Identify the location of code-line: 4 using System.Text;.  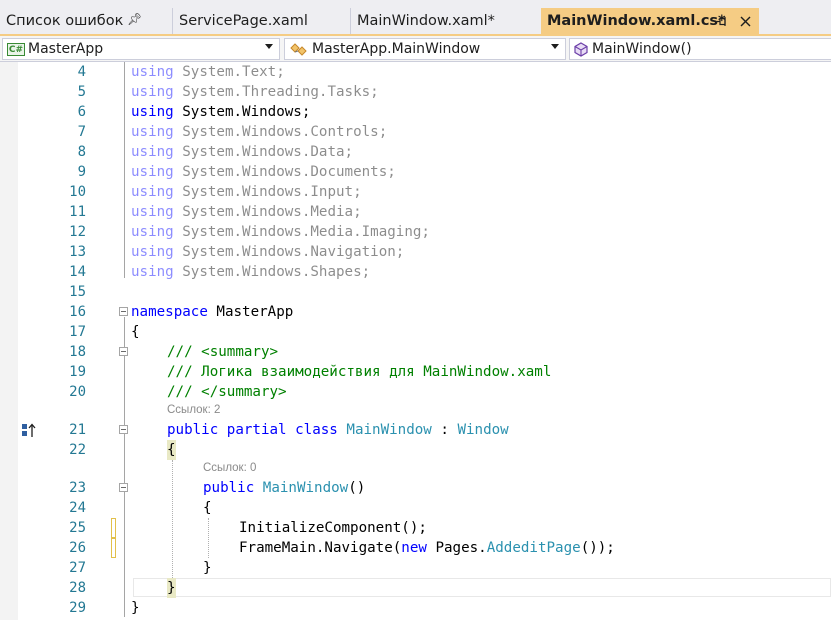
(415, 72).